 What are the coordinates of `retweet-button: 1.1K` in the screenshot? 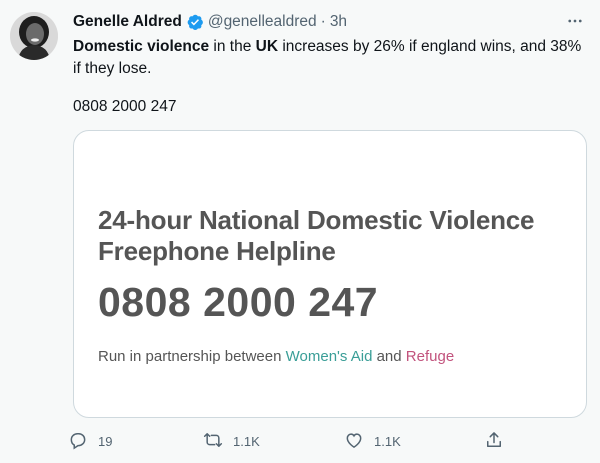 It's located at (231, 441).